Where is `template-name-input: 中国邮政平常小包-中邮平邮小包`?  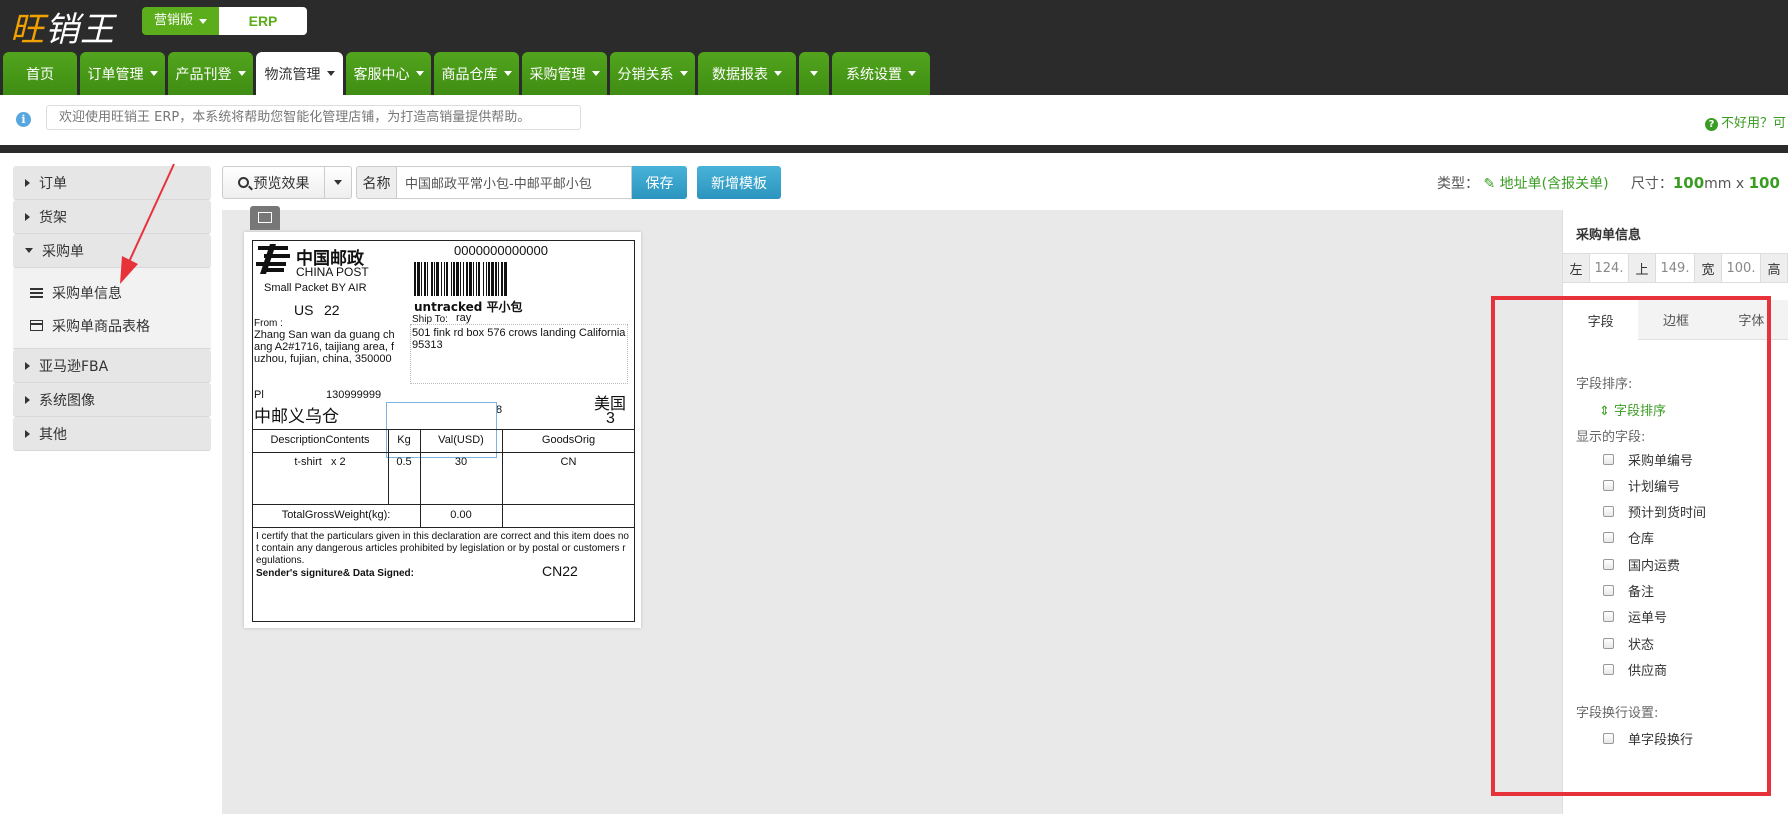 template-name-input: 中国邮政平常小包-中邮平邮小包 is located at coordinates (514, 182).